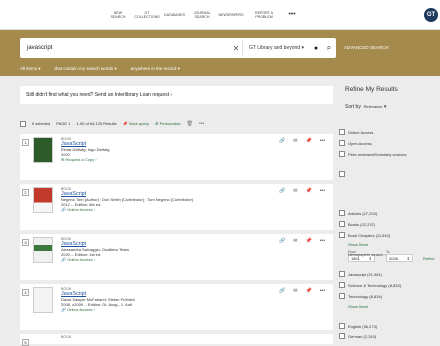 This screenshot has width=440, height=346. I want to click on filter-match-label: that contain my search words, so click(84, 68).